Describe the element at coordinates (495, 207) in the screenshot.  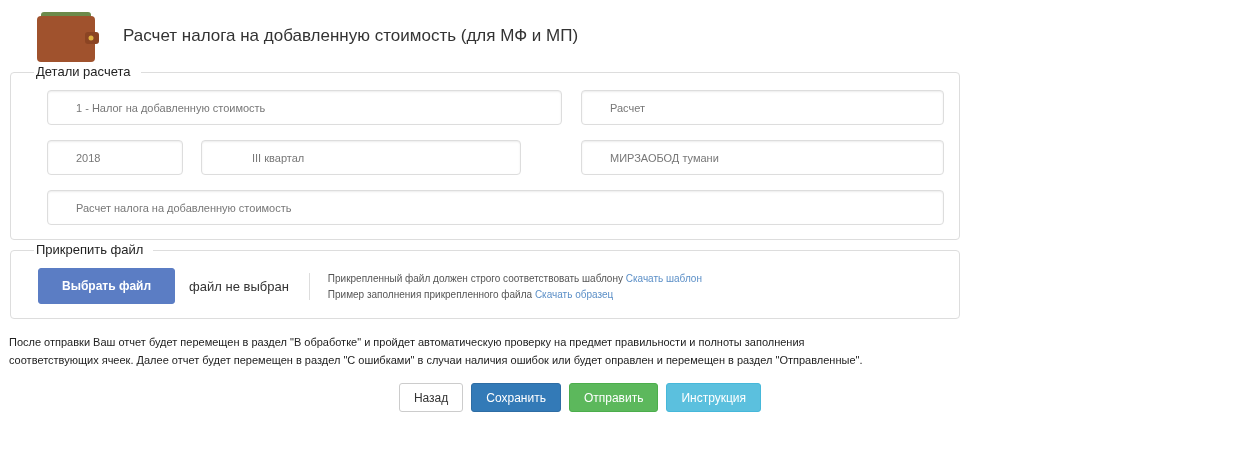
I see `input-field: Расчет налога на добавленную стоимость` at that location.